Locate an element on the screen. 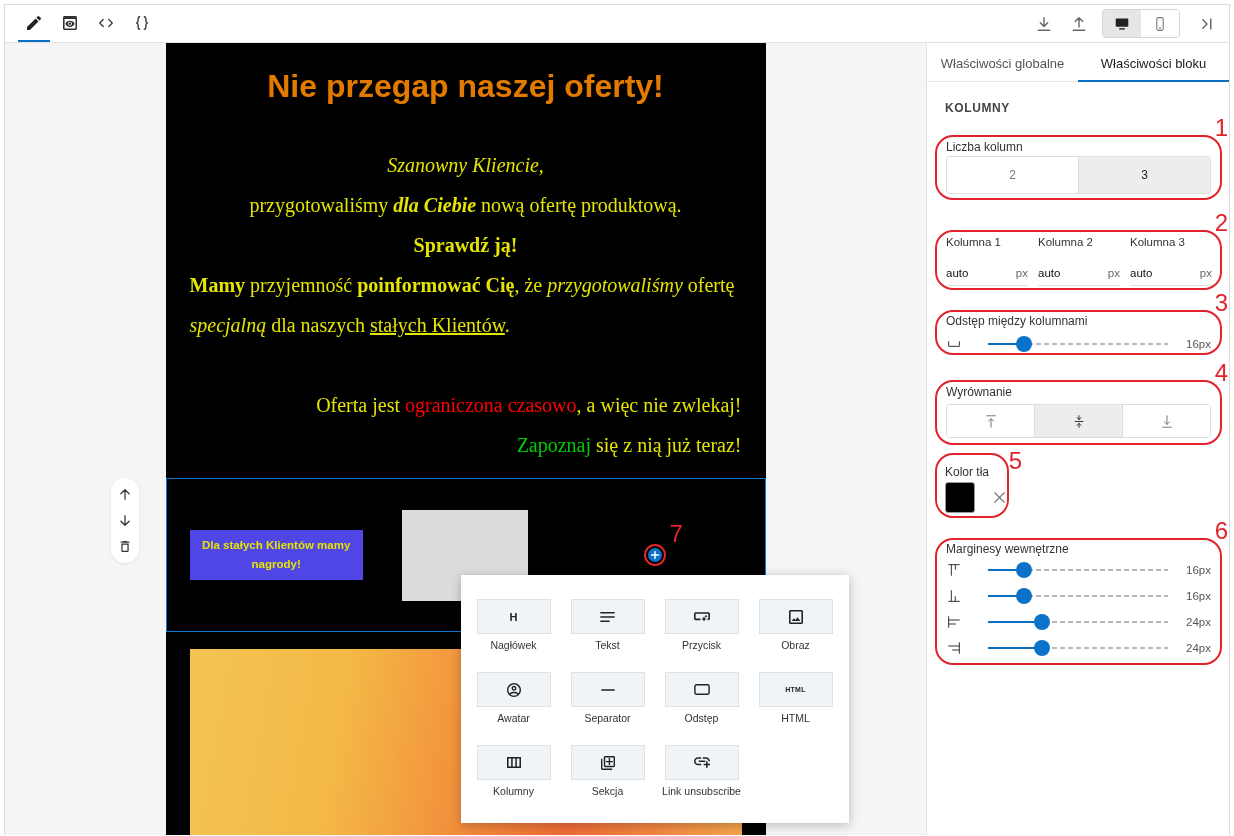  pencil-icon is located at coordinates (34, 22).